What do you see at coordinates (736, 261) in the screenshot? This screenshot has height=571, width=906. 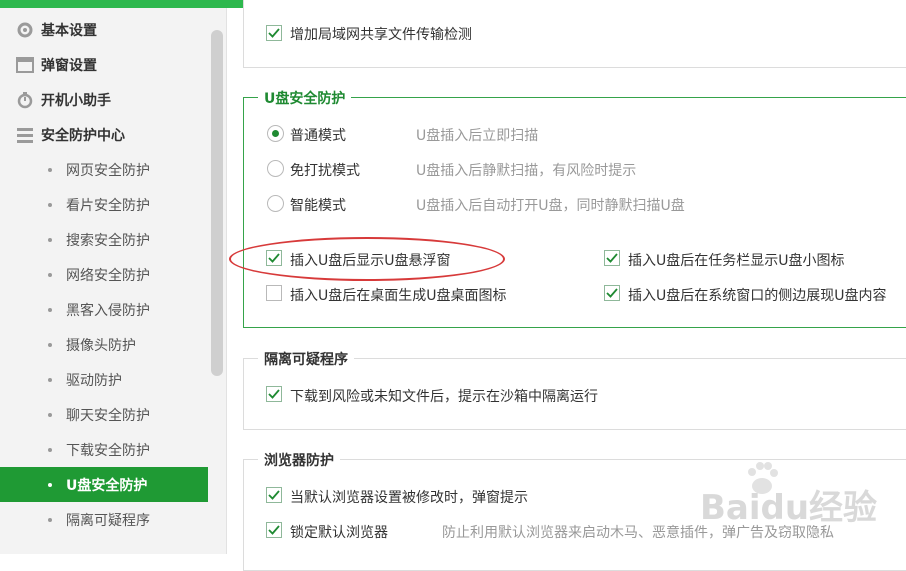 I see `usb-taskbar-icon-label: 插入U盘后在任务栏显示U盘小图标` at bounding box center [736, 261].